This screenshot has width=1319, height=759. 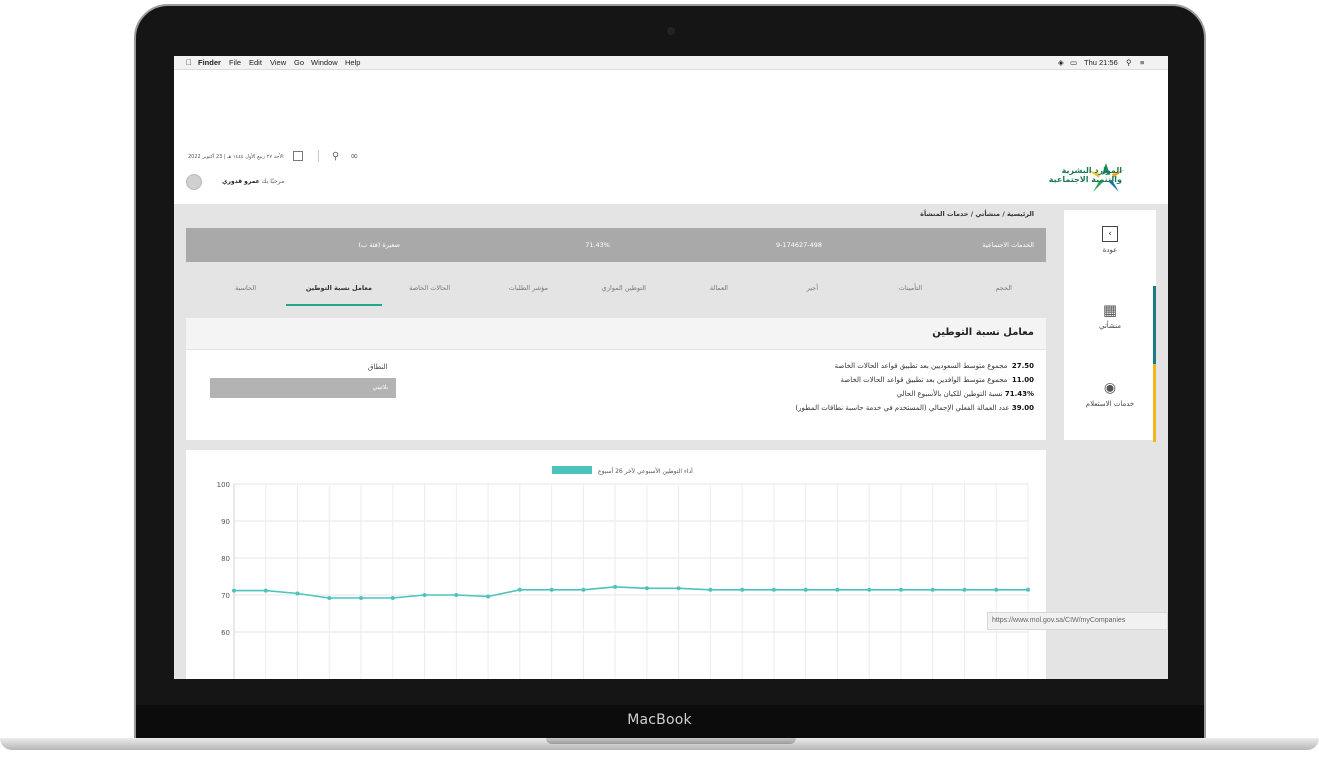 I want to click on greeting: مرحبًا بك عمرو قدوري, so click(x=253, y=181).